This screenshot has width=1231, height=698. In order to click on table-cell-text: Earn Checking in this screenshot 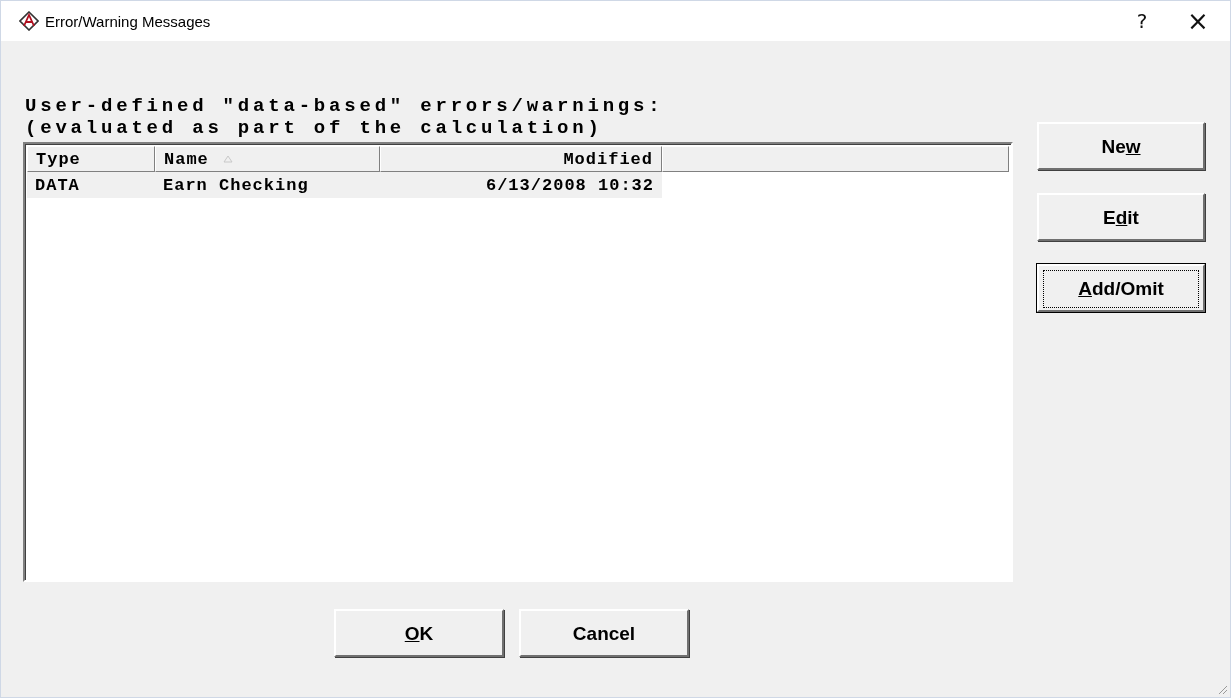, I will do `click(236, 185)`.